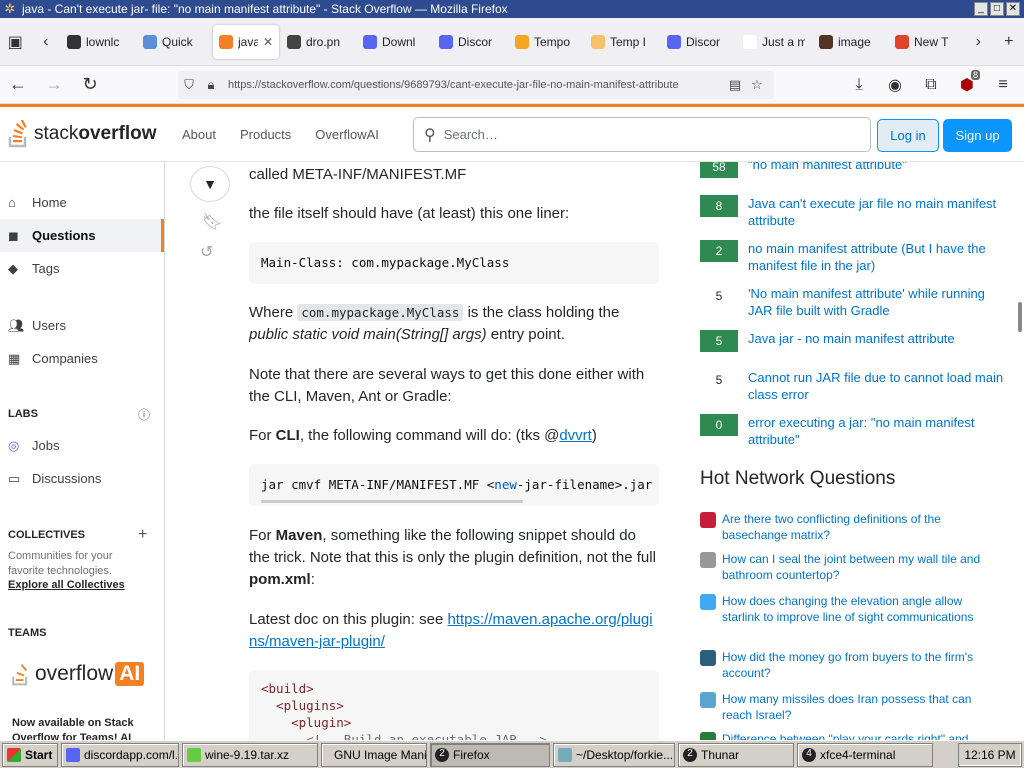 Image resolution: width=1024 pixels, height=768 pixels. What do you see at coordinates (978, 42) in the screenshot?
I see `tab-scroll-right-icon: ›` at bounding box center [978, 42].